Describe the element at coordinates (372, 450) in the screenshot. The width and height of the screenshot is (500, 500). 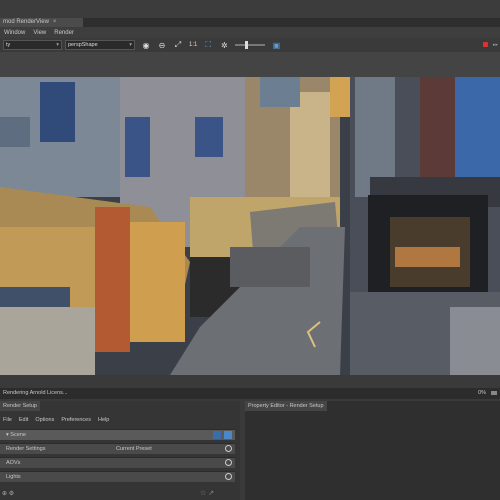
I see `property-editor-panel: Property Editor - Render Setup` at that location.